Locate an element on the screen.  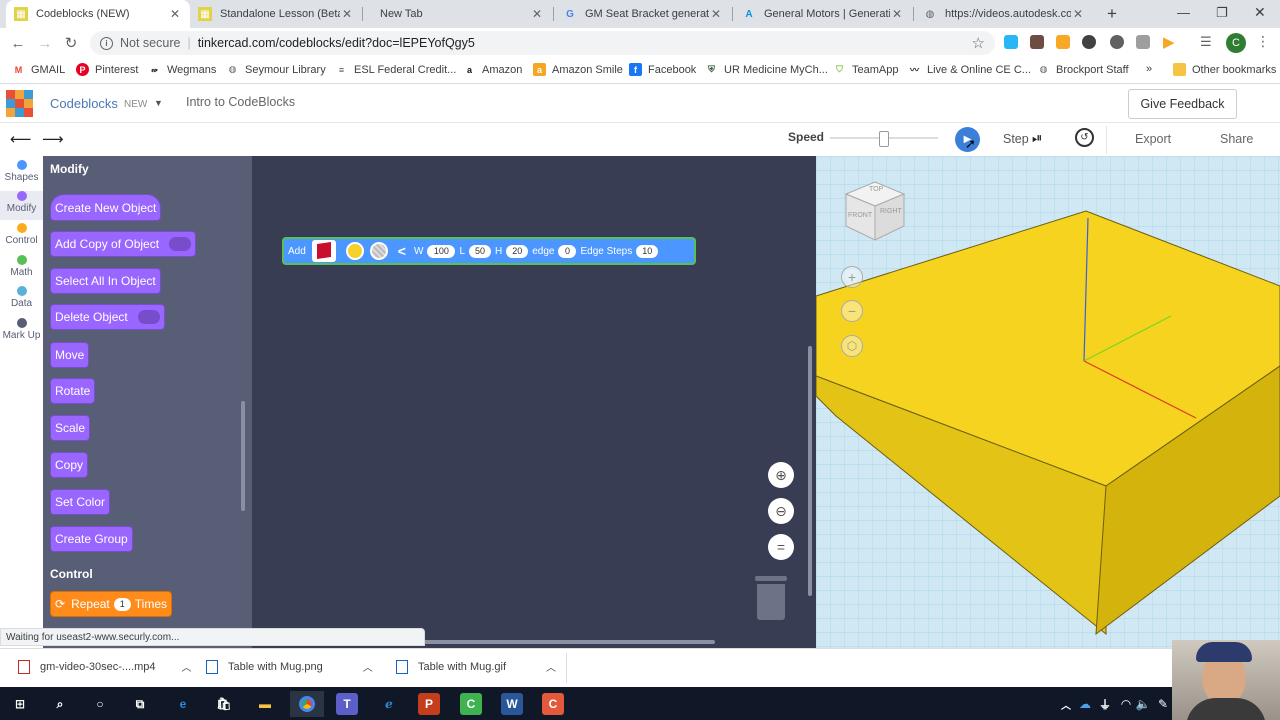
bookmark-seymour-library: ◍ Seymour Library is located at coordinates (276, 69).